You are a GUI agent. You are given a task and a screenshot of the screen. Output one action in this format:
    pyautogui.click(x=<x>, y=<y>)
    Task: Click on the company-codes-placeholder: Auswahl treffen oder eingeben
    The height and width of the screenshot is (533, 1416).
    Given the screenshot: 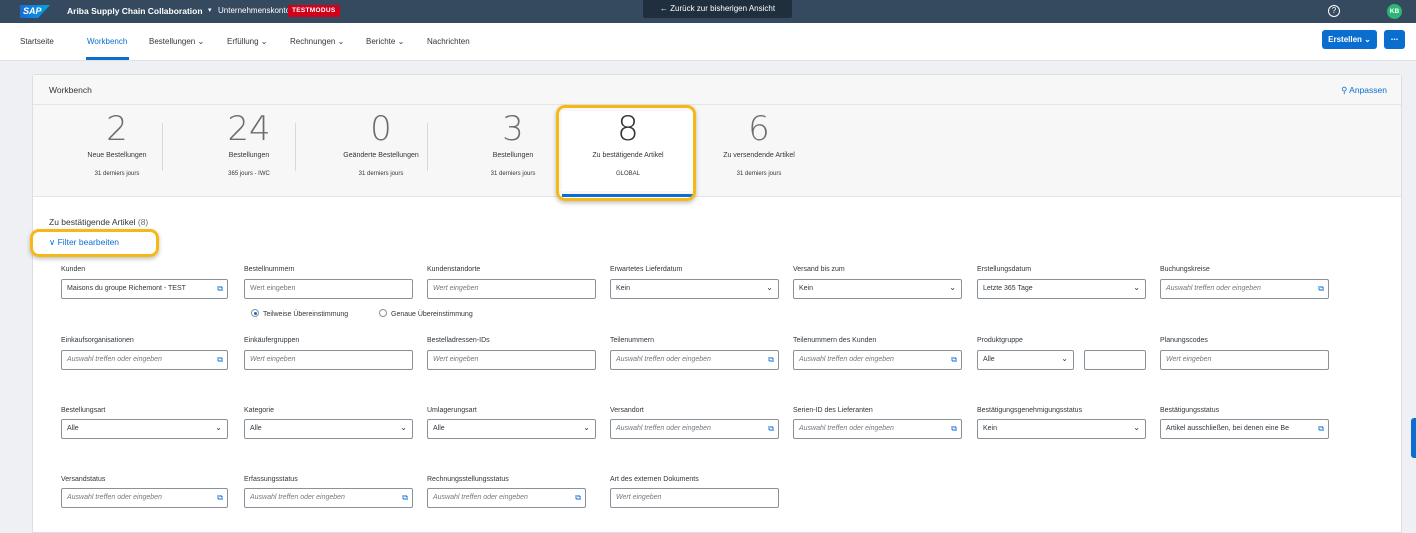 What is the action you would take?
    pyautogui.click(x=1213, y=288)
    